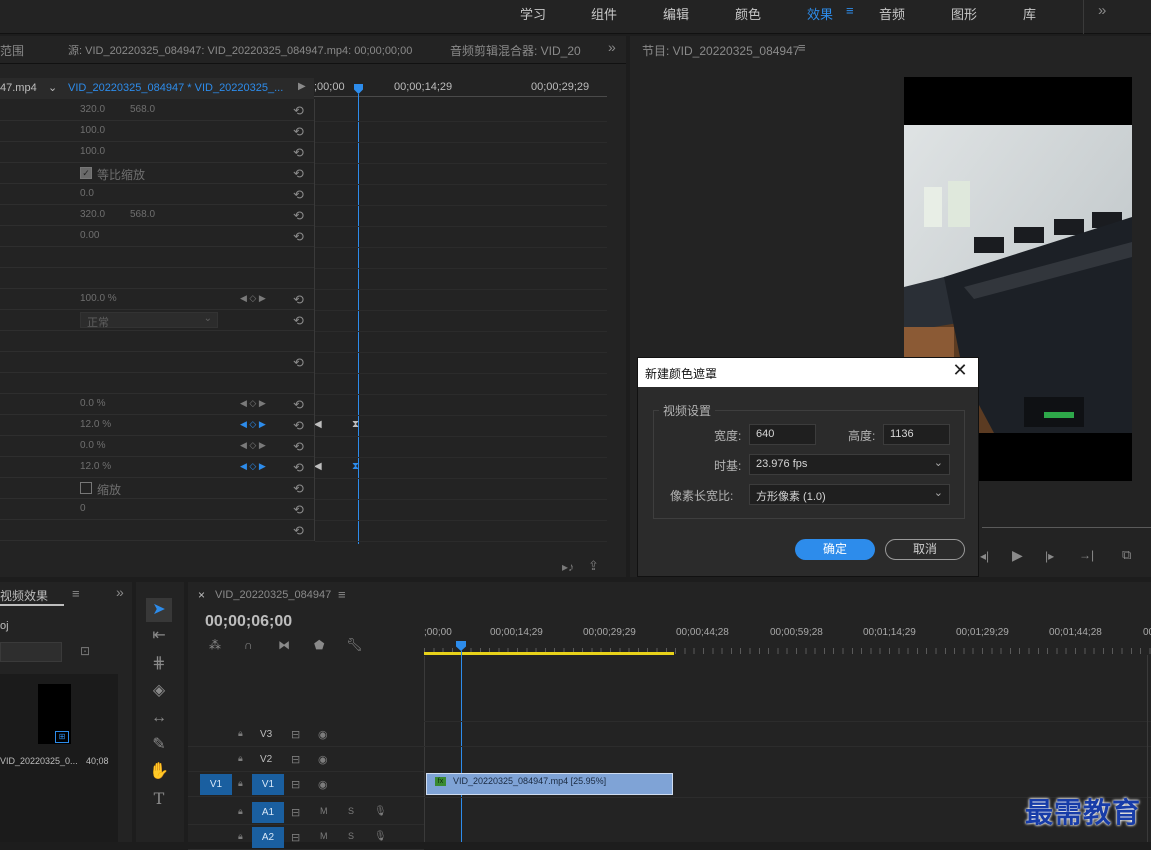  Describe the element at coordinates (248, 645) in the screenshot. I see `snap-icon: ∩` at that location.